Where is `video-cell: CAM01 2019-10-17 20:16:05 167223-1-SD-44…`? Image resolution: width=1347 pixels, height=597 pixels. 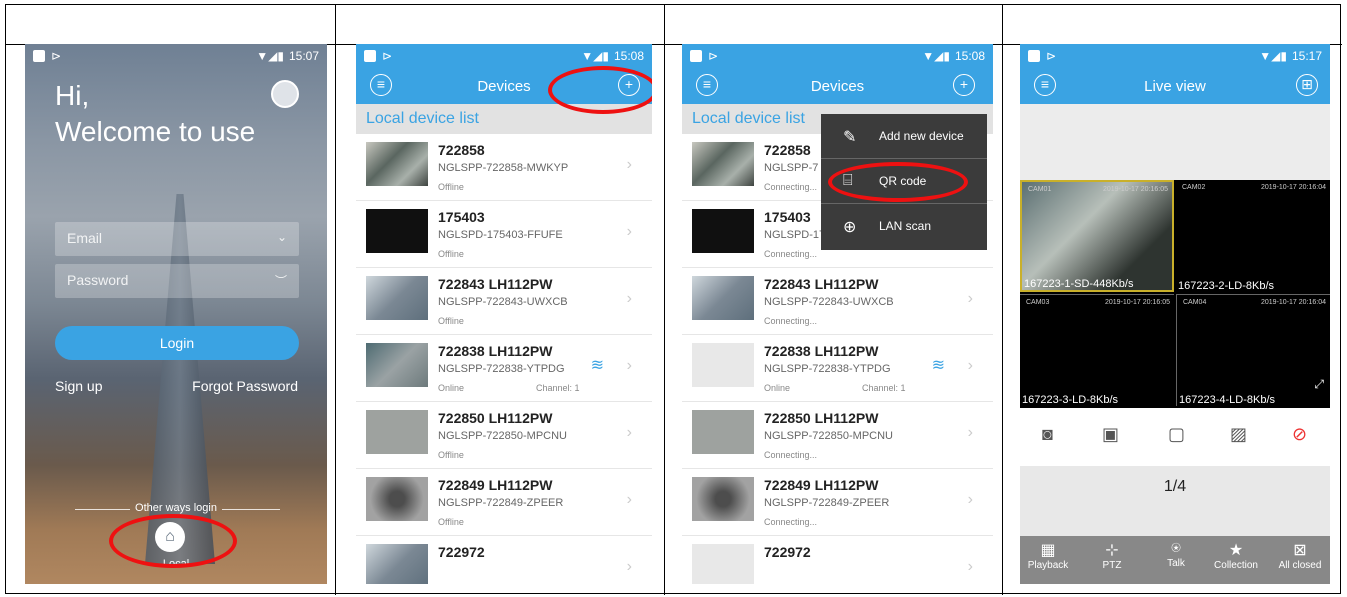 video-cell: CAM01 2019-10-17 20:16:05 167223-1-SD-44… is located at coordinates (1097, 236).